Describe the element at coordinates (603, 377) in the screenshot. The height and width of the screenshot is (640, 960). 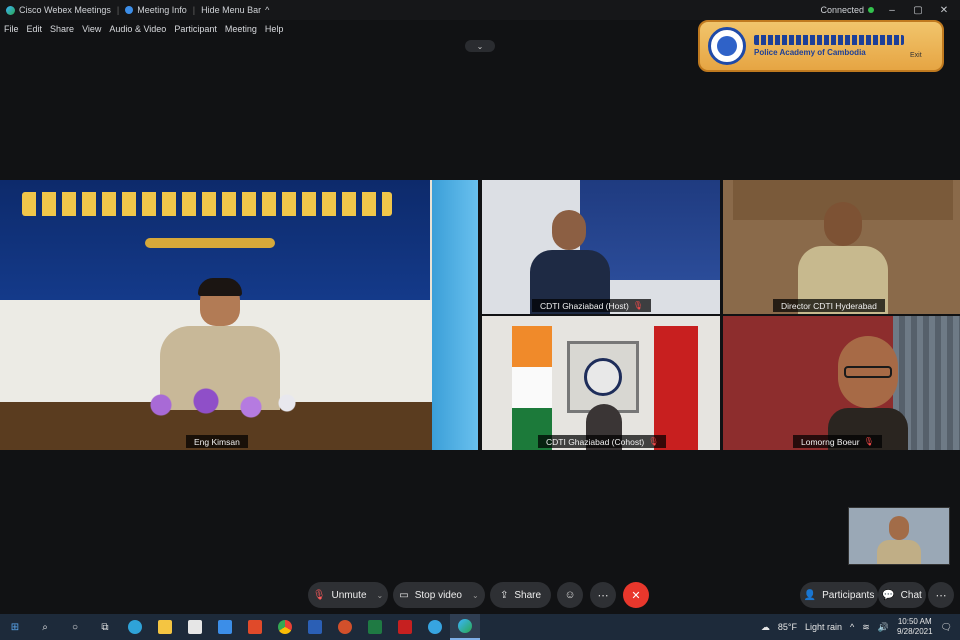
I see `emblem` at that location.